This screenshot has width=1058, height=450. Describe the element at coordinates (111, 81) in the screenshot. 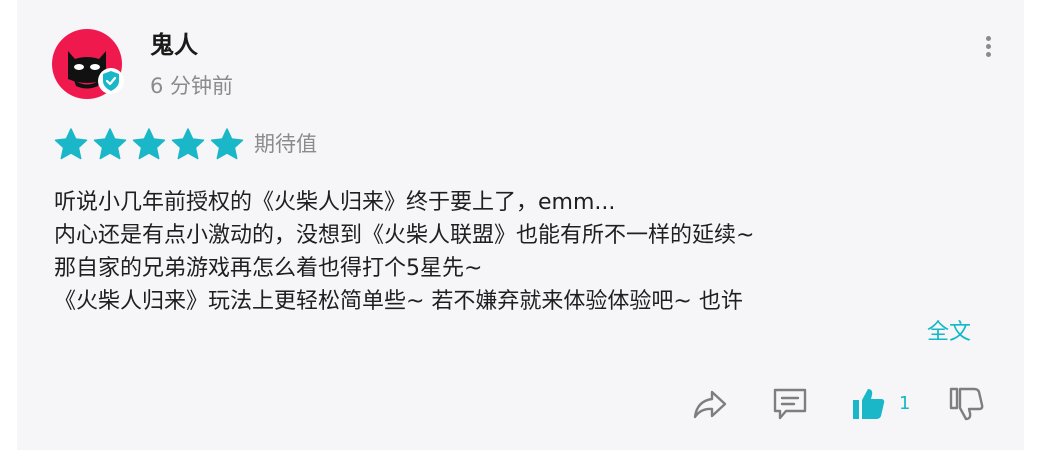

I see `verified-badge-icon` at that location.